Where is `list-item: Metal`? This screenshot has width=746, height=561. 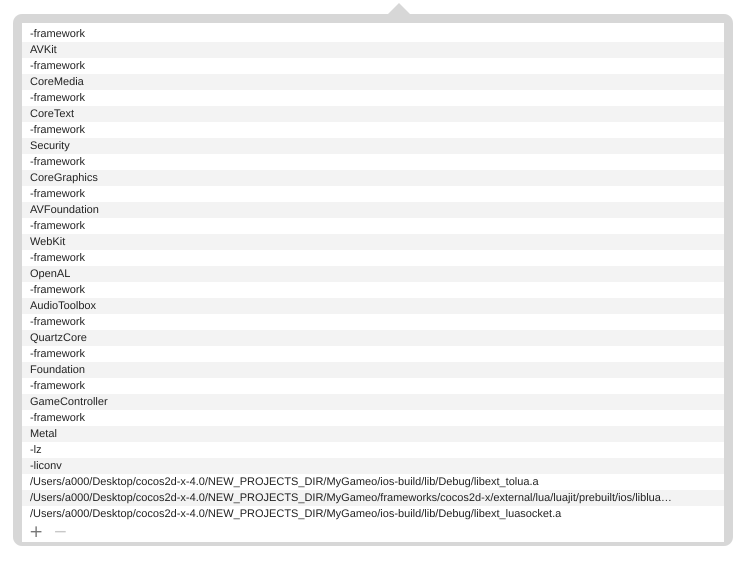 list-item: Metal is located at coordinates (373, 434).